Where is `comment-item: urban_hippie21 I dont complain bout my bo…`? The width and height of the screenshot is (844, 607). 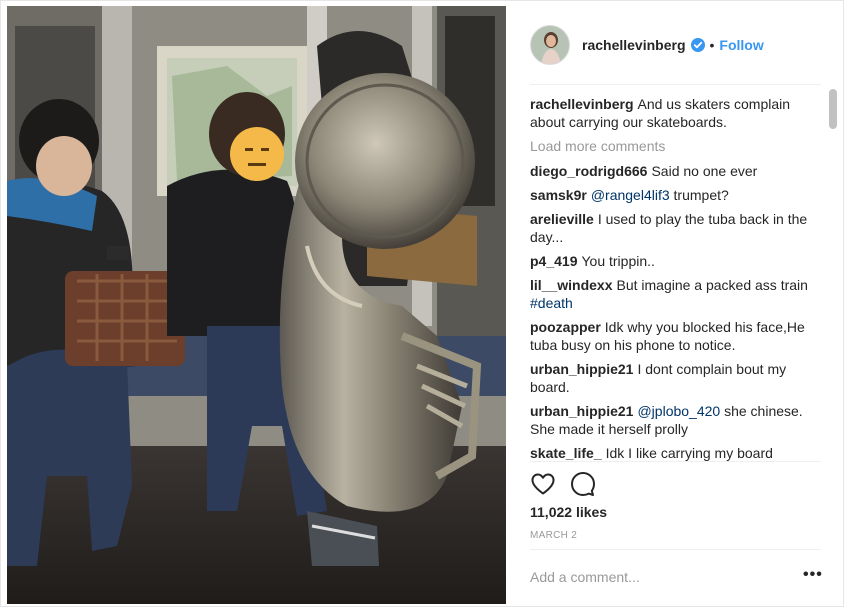
comment-item: urban_hippie21 I dont complain bout my bo… is located at coordinates (675, 378).